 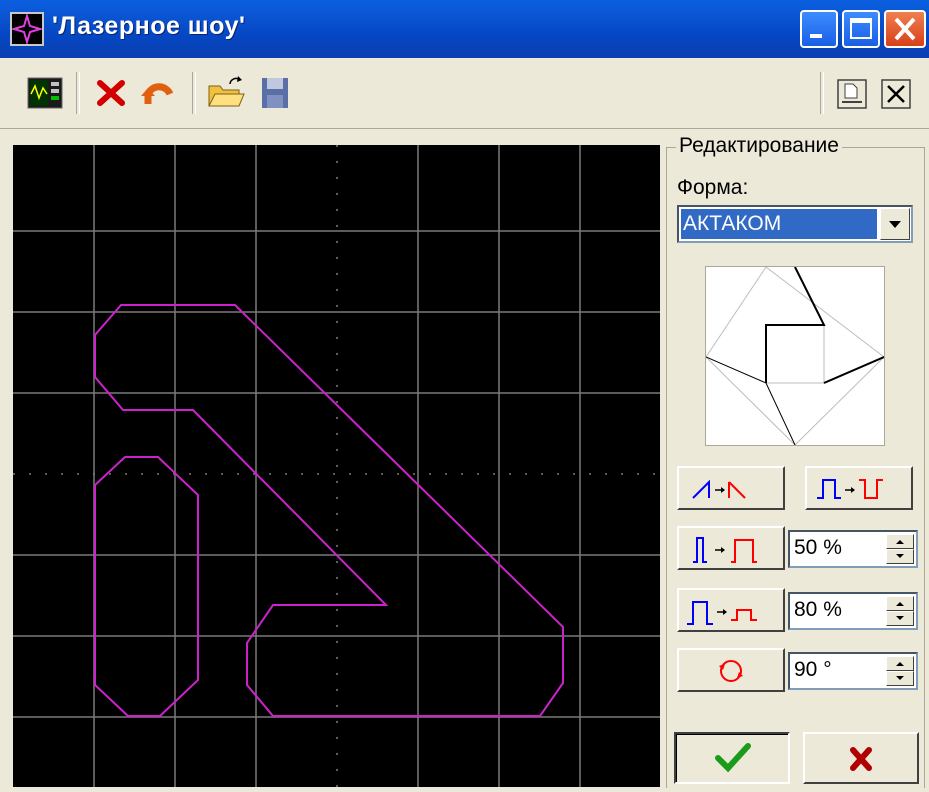 I want to click on delete-icon, so click(x=111, y=93).